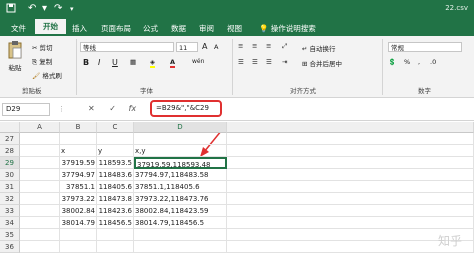 Image resolution: width=474 pixels, height=253 pixels. I want to click on column-header-rest, so click(350, 127).